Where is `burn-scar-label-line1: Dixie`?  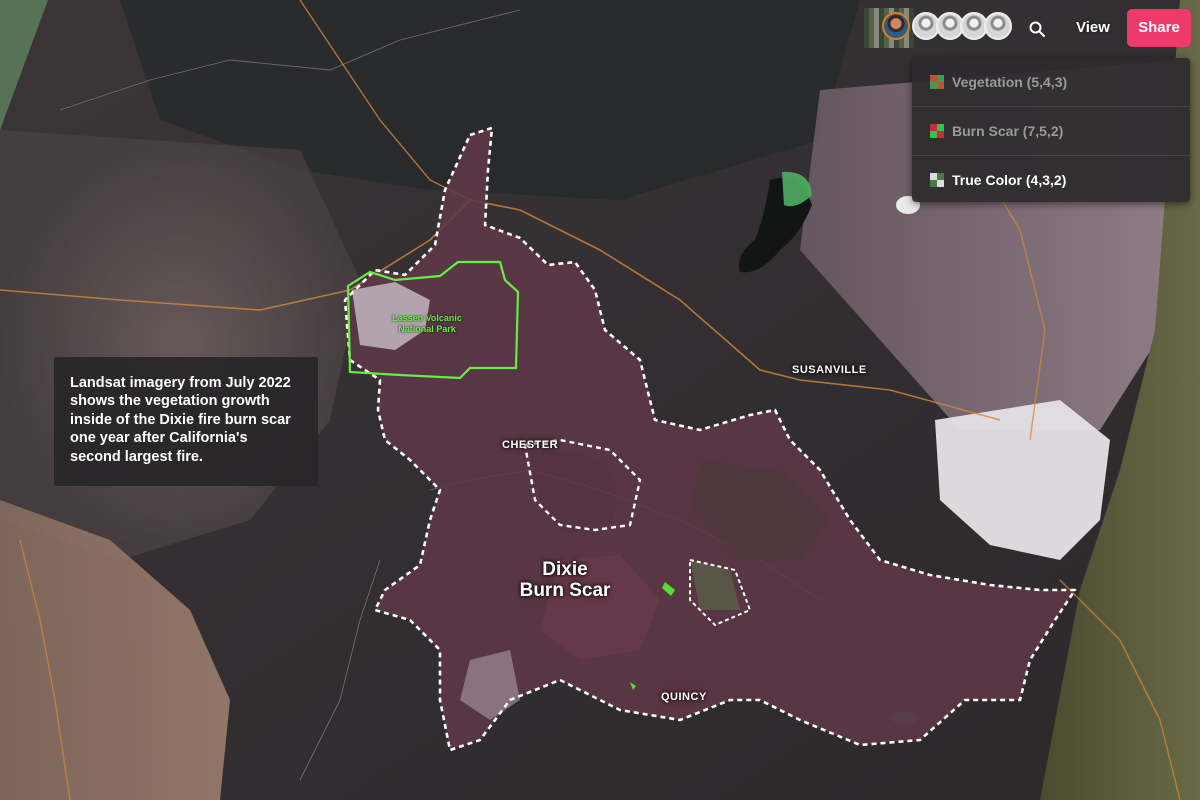 burn-scar-label-line1: Dixie is located at coordinates (565, 569).